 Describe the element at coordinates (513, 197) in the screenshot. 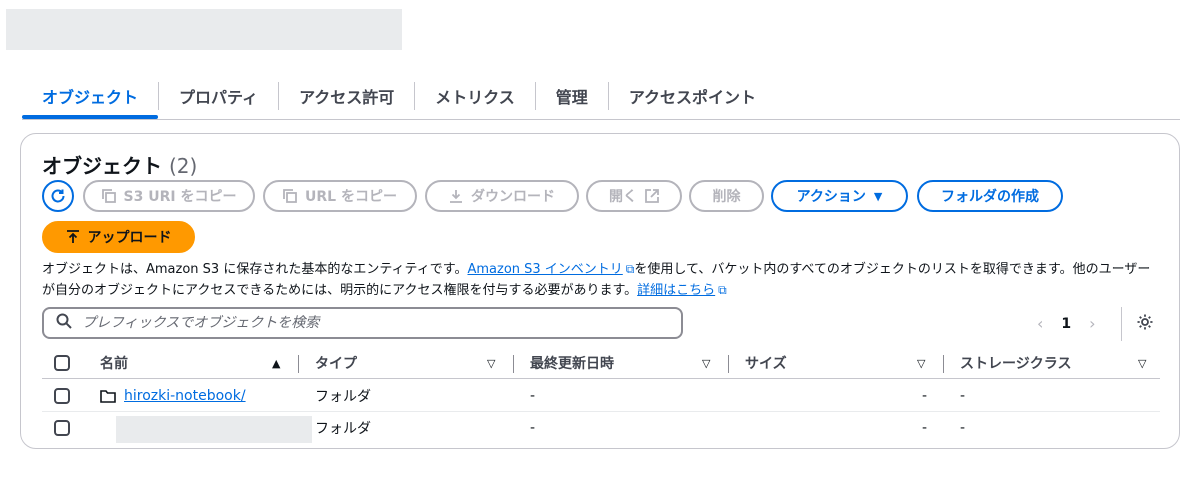

I see `download-label: ダウンロード` at that location.